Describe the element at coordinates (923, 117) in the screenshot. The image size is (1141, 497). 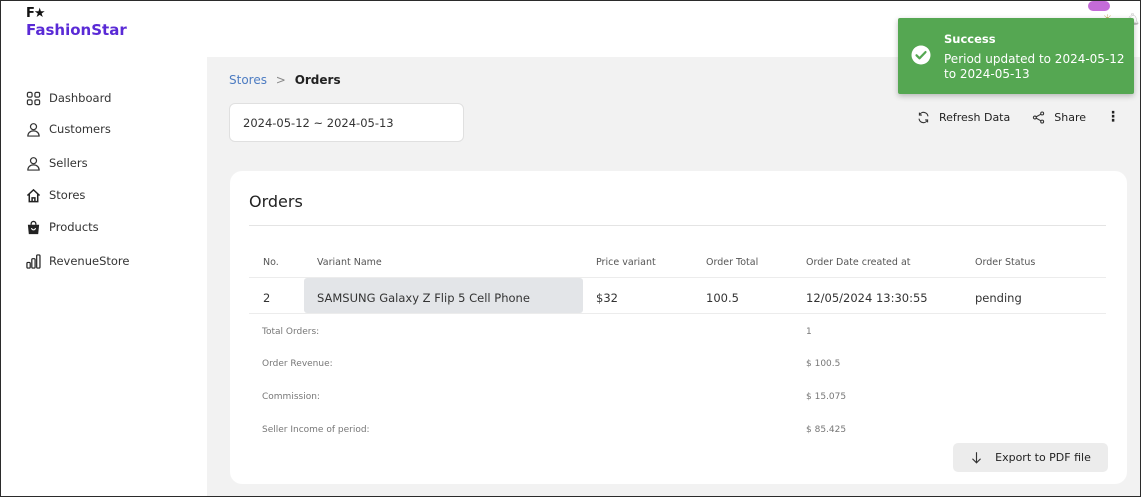
I see `refresh-icon` at that location.